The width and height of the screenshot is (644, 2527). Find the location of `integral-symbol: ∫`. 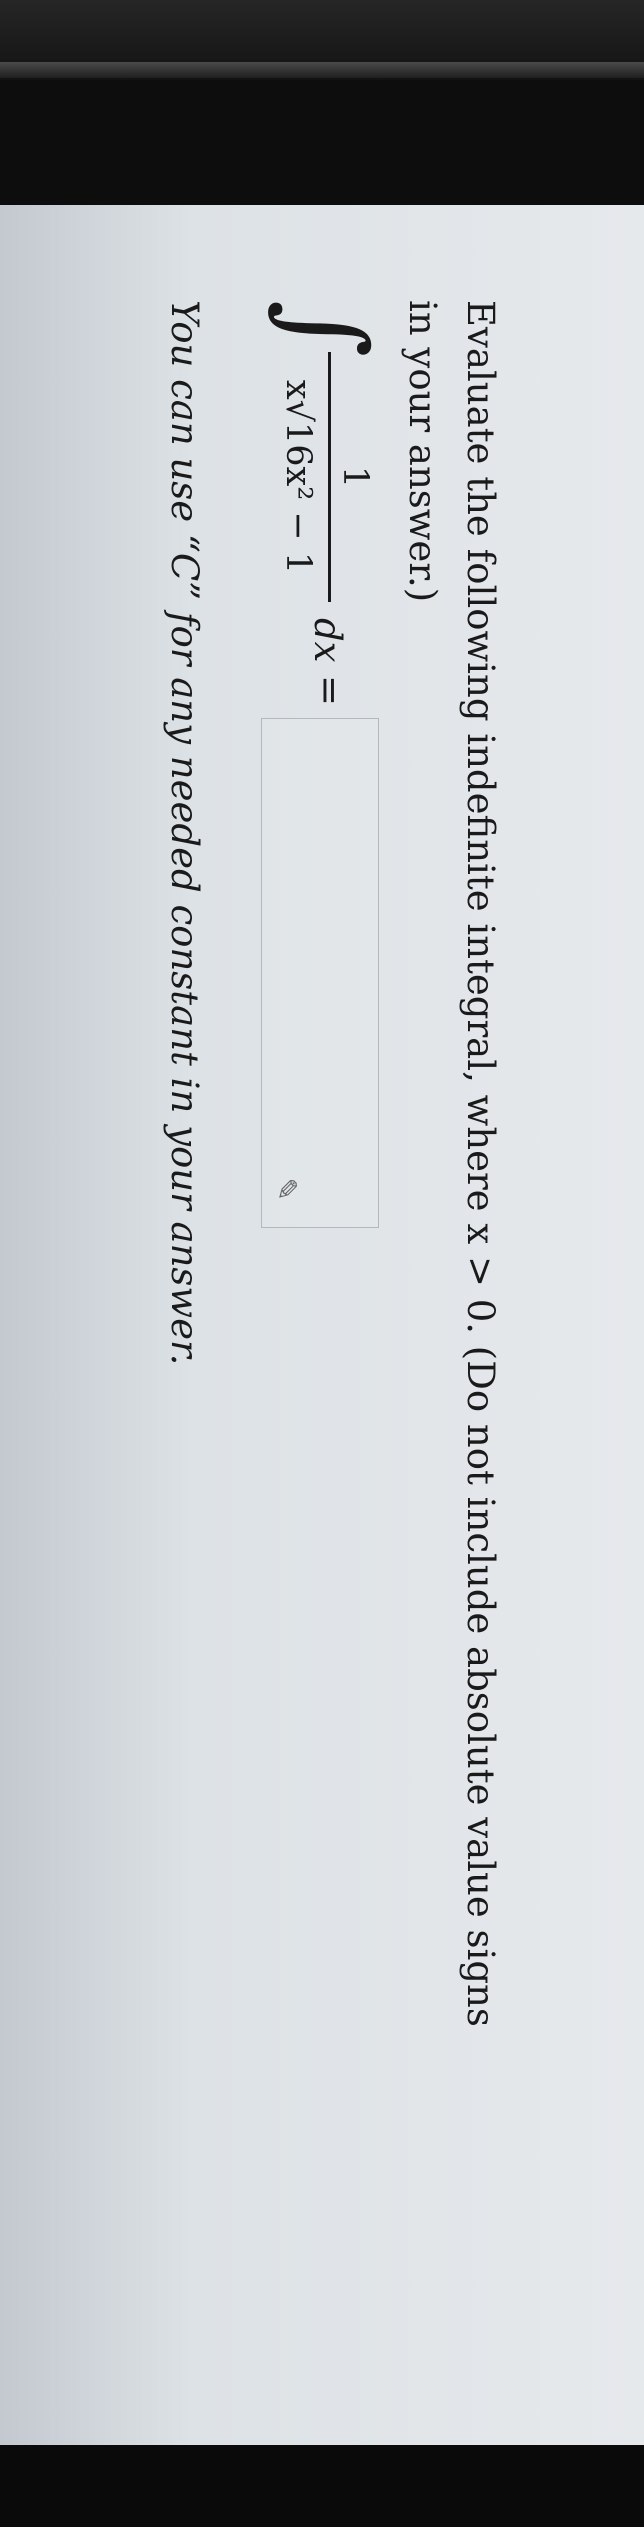

integral-symbol: ∫ is located at coordinates (326, 329).